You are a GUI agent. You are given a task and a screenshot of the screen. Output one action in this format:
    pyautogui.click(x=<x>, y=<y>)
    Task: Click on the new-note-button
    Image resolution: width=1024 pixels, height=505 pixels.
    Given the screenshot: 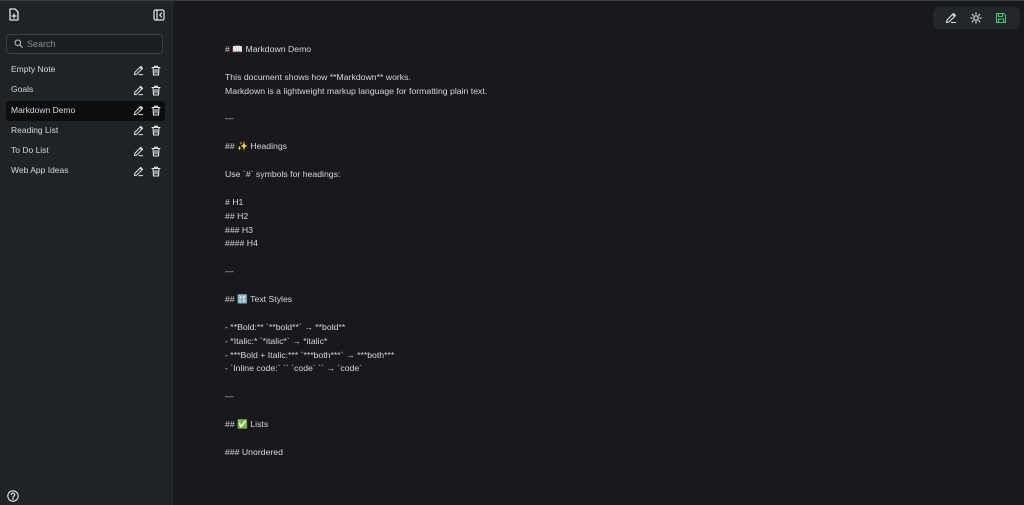 What is the action you would take?
    pyautogui.click(x=13, y=14)
    